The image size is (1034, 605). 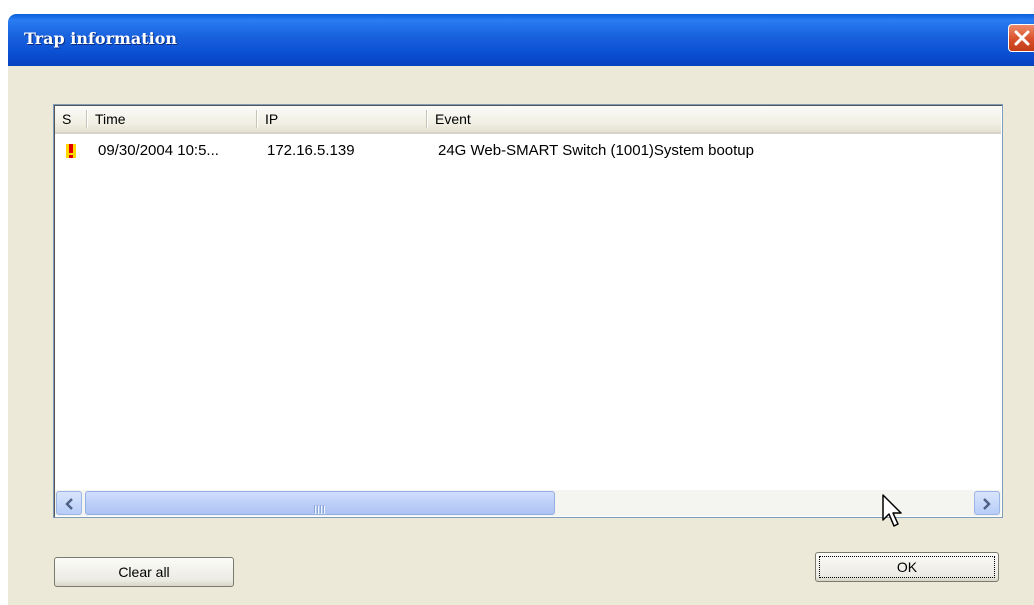 What do you see at coordinates (101, 38) in the screenshot?
I see `window-title: Trap information` at bounding box center [101, 38].